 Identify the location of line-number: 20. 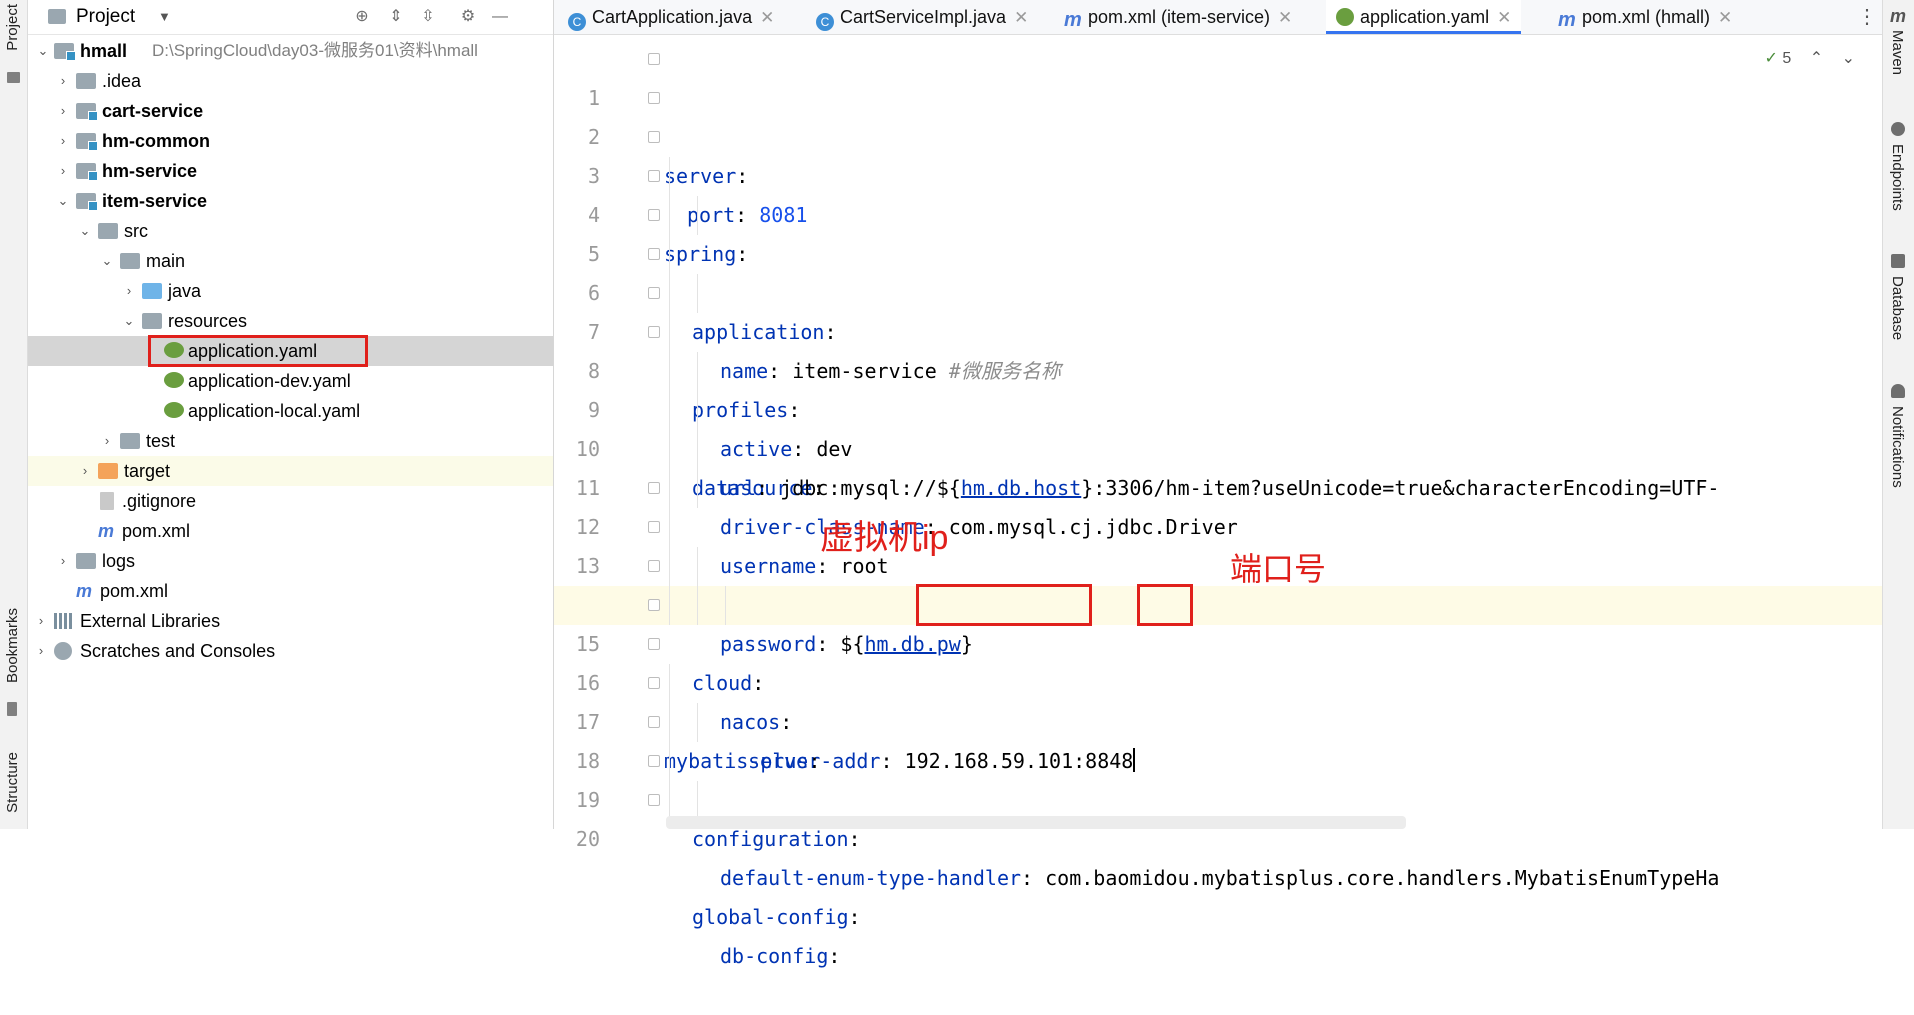
(587, 839).